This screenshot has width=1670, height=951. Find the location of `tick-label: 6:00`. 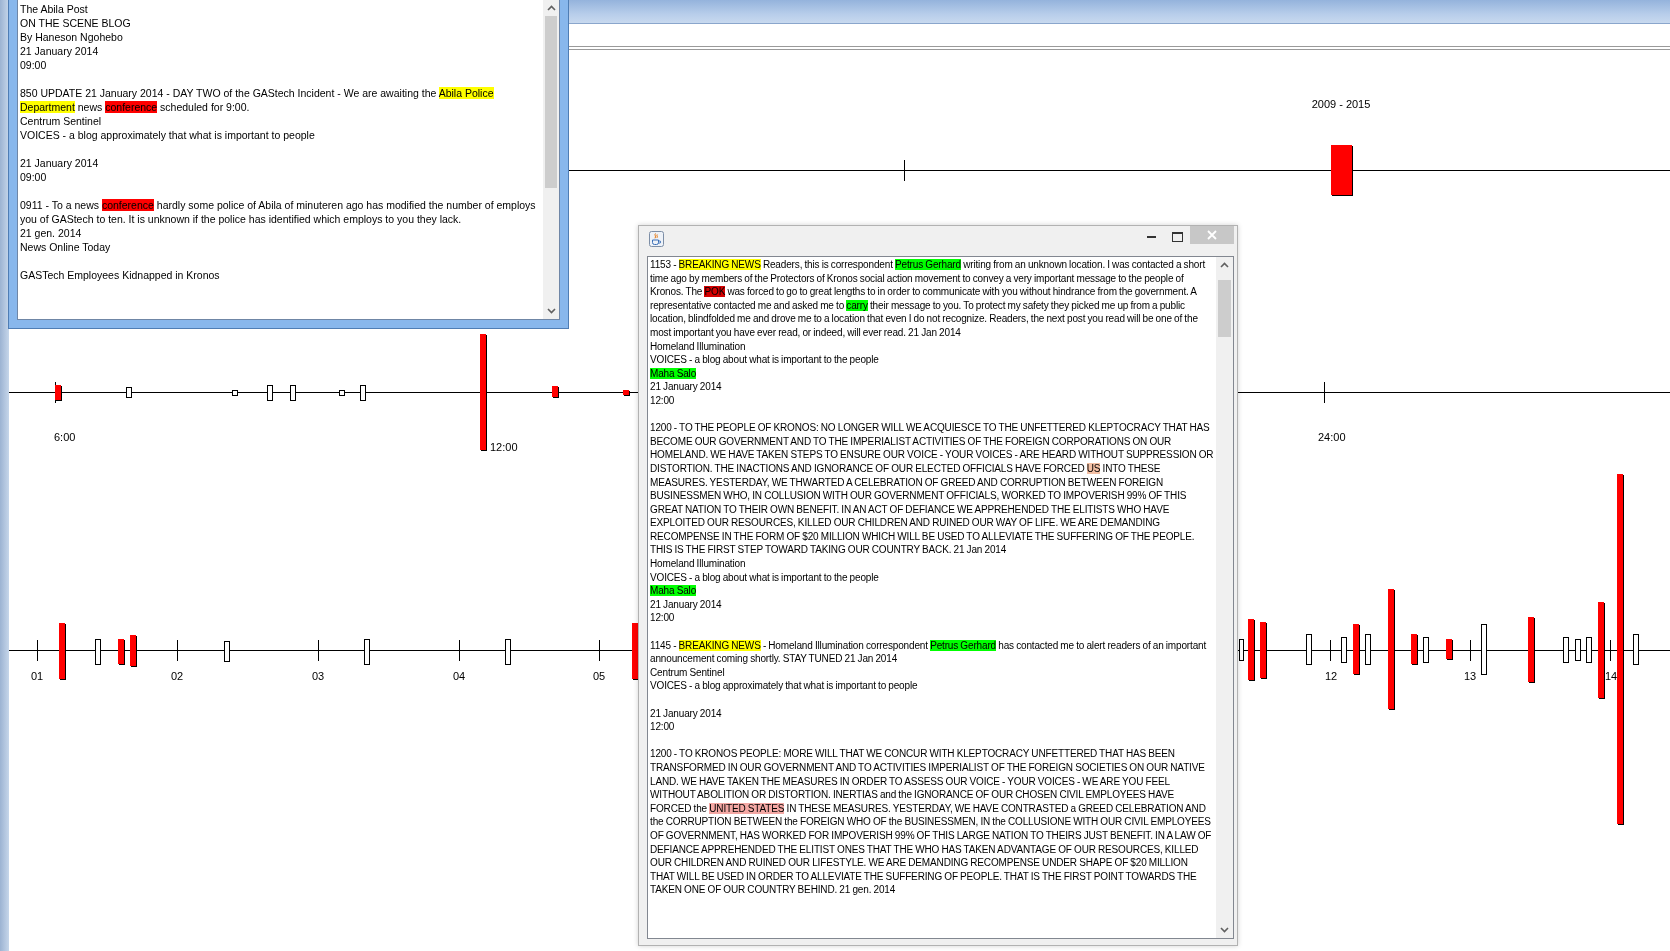

tick-label: 6:00 is located at coordinates (65, 437).